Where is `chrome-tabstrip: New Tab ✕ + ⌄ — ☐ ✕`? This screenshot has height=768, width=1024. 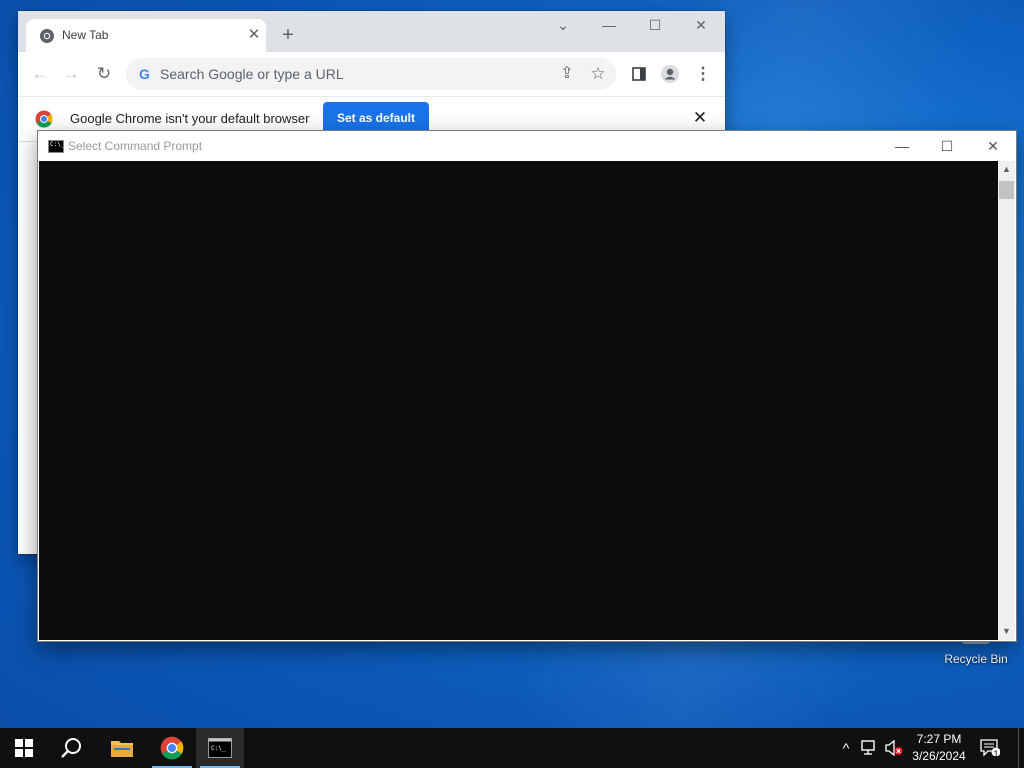
chrome-tabstrip: New Tab ✕ + ⌄ — ☐ ✕ is located at coordinates (371, 31).